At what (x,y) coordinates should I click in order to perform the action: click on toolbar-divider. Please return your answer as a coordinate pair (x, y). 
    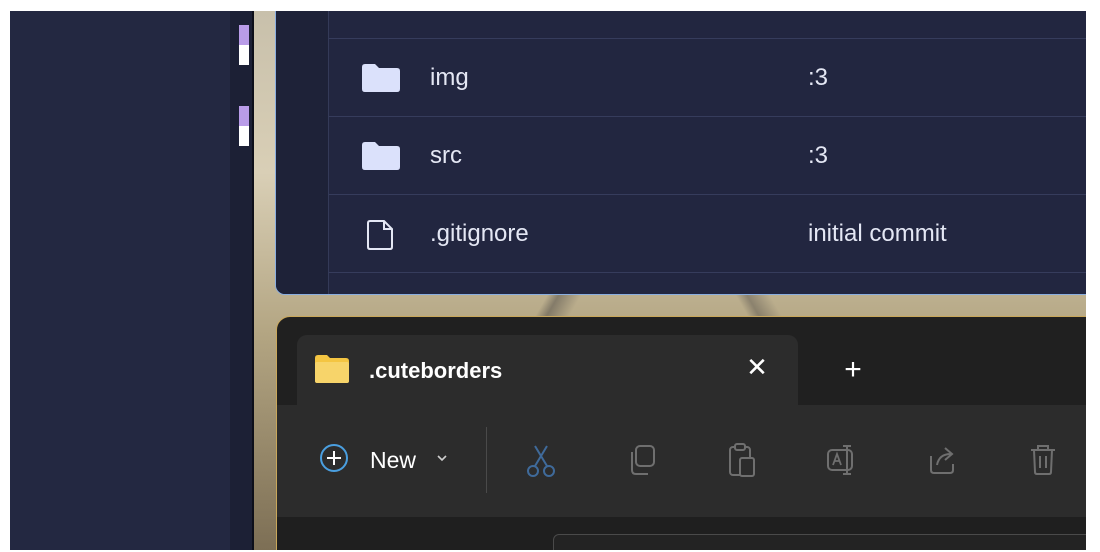
    Looking at the image, I should click on (486, 460).